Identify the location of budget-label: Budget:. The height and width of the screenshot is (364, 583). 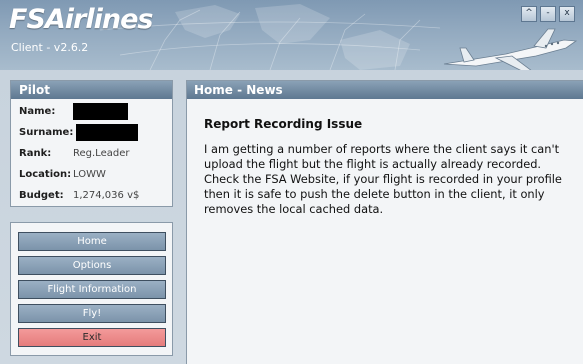
(41, 195).